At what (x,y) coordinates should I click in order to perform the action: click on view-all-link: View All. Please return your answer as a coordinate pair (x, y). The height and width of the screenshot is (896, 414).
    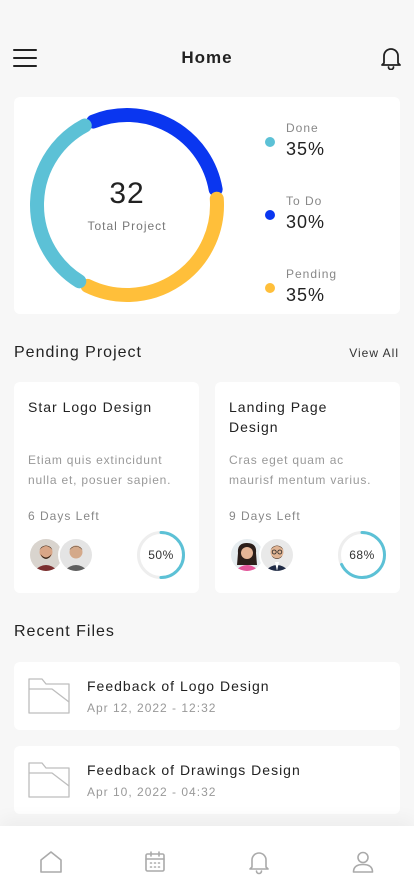
    Looking at the image, I should click on (374, 353).